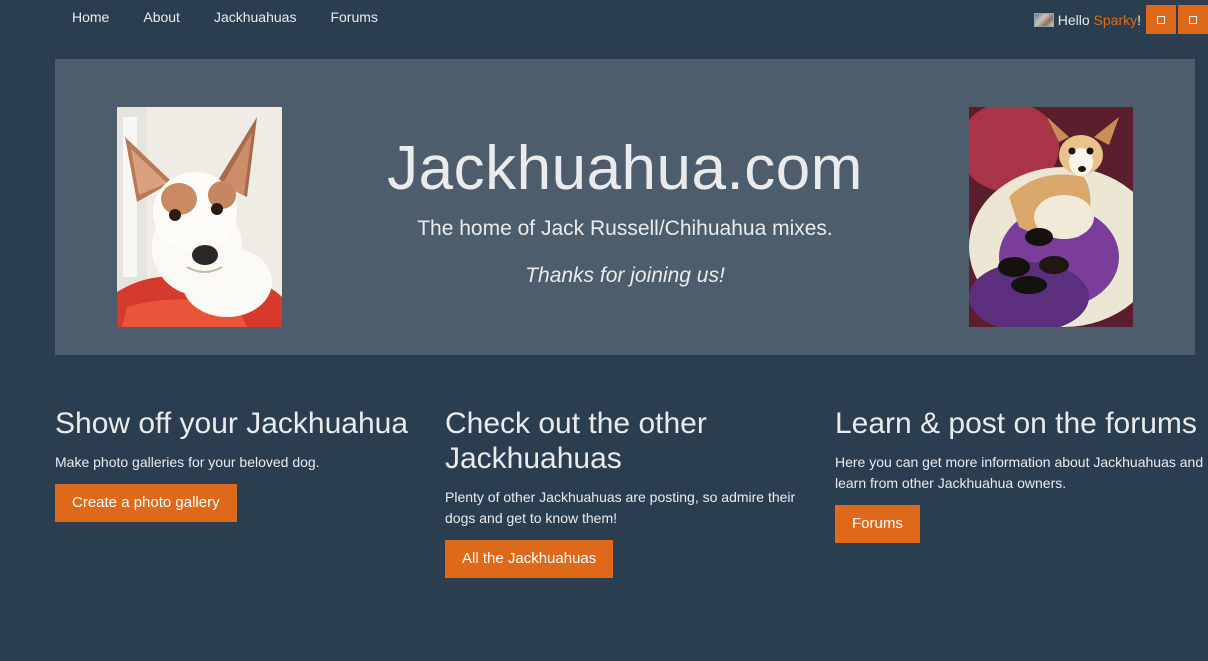 Image resolution: width=1208 pixels, height=661 pixels. What do you see at coordinates (1016, 423) in the screenshot?
I see `feature-heading: Learn & post on the forums` at bounding box center [1016, 423].